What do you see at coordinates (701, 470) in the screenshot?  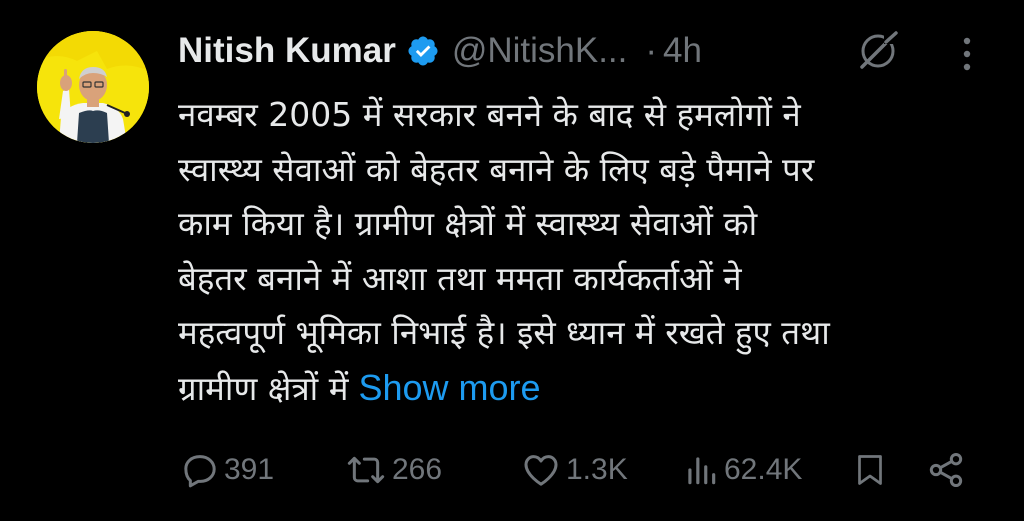 I see `views-icon` at bounding box center [701, 470].